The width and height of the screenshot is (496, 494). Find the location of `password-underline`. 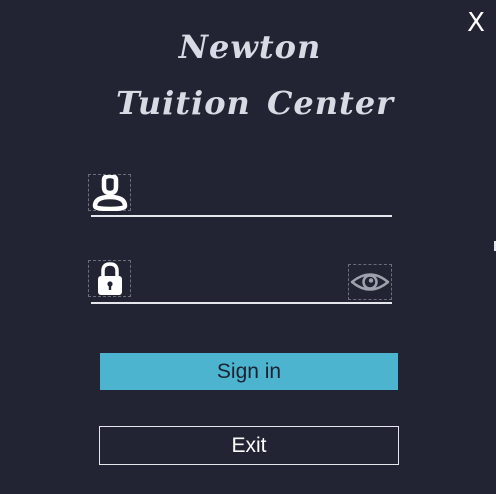

password-underline is located at coordinates (241, 303).